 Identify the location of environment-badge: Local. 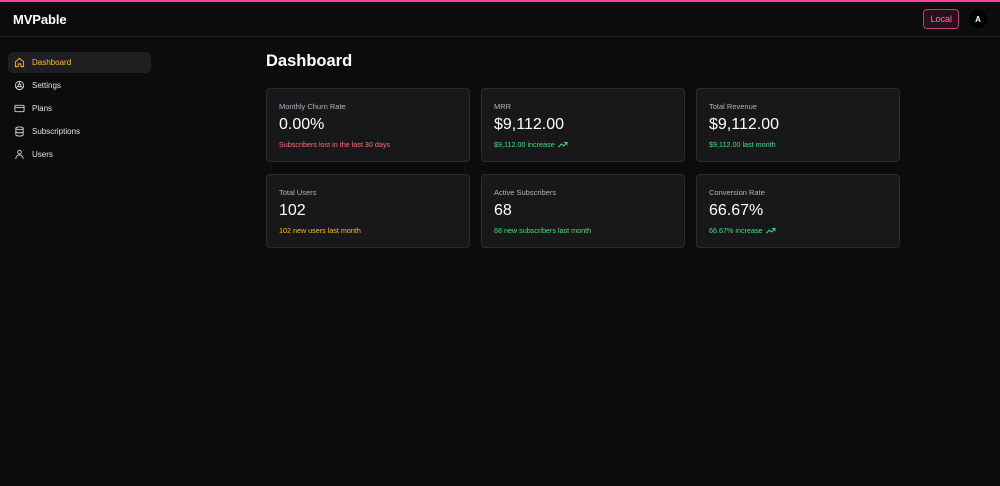
(941, 19).